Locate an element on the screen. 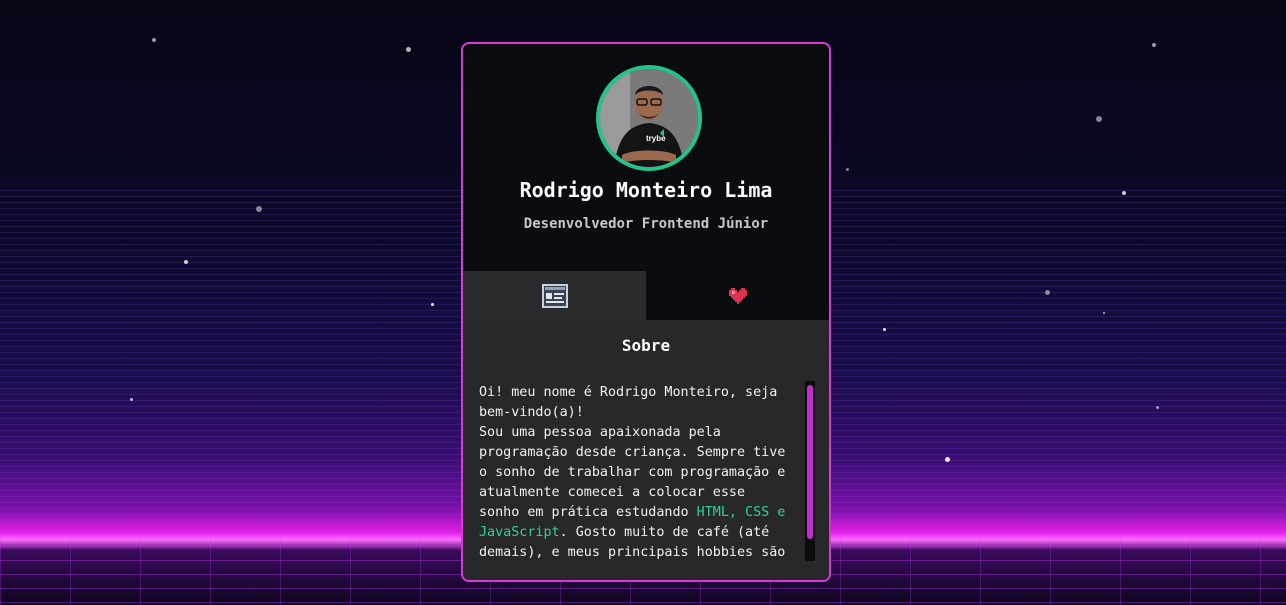 This screenshot has width=1286, height=605. document-icon is located at coordinates (554, 295).